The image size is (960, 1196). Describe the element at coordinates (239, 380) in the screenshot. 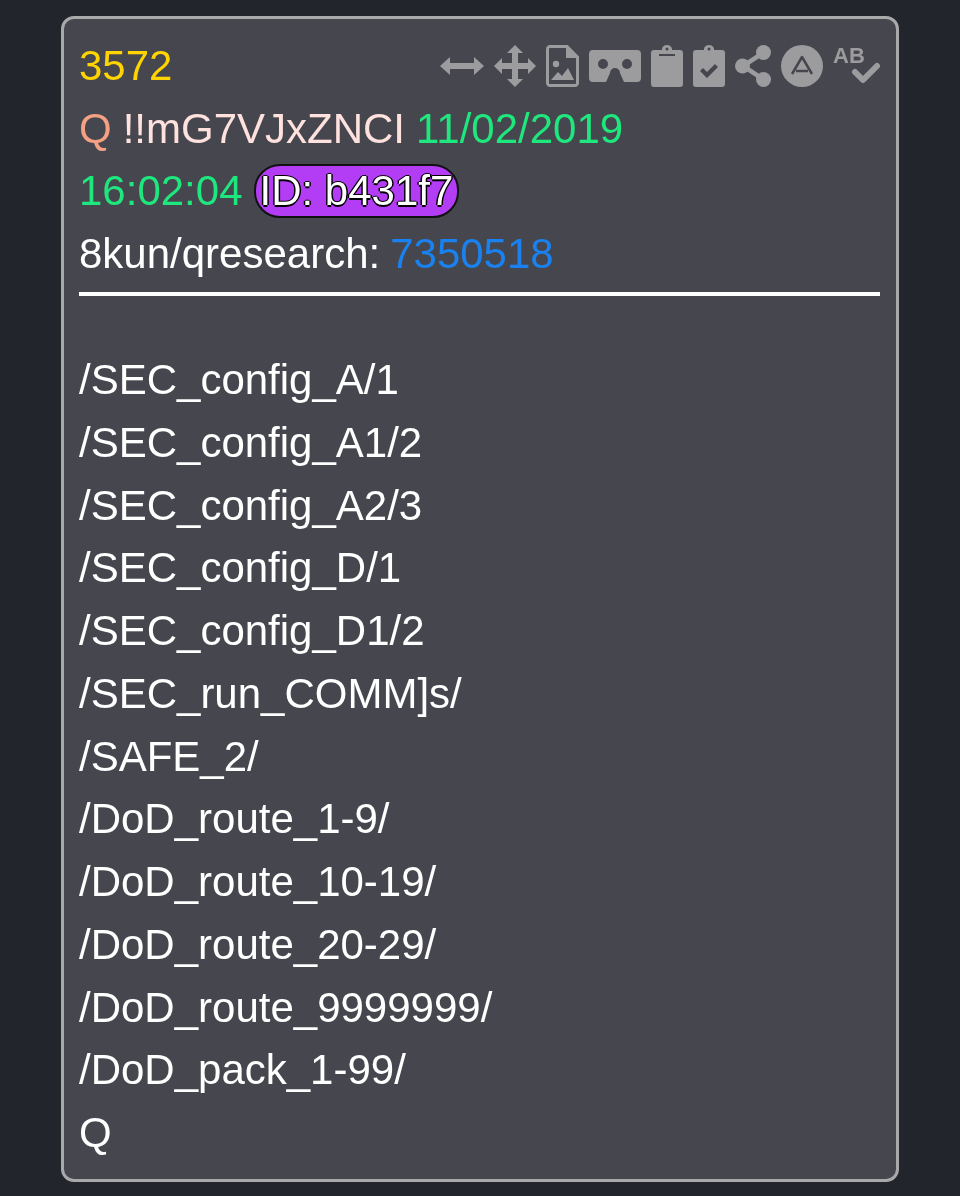

I see `body-line: /SEC_config_A/1` at that location.